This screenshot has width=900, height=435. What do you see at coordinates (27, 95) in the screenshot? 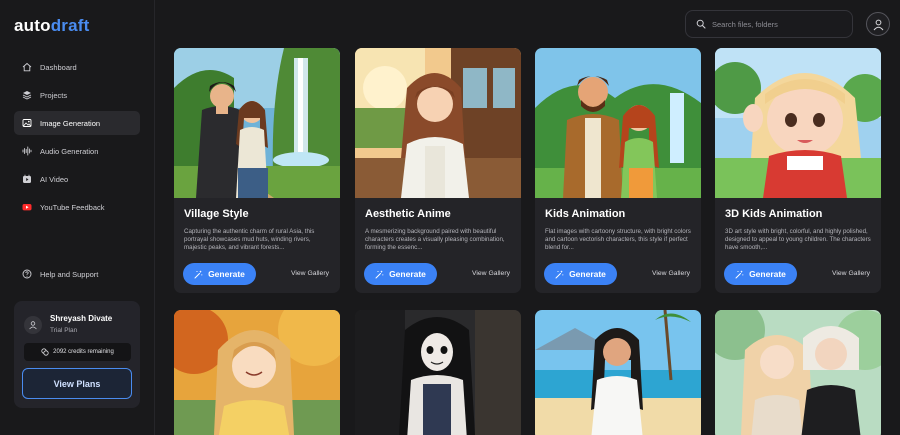
I see `layers-icon` at bounding box center [27, 95].